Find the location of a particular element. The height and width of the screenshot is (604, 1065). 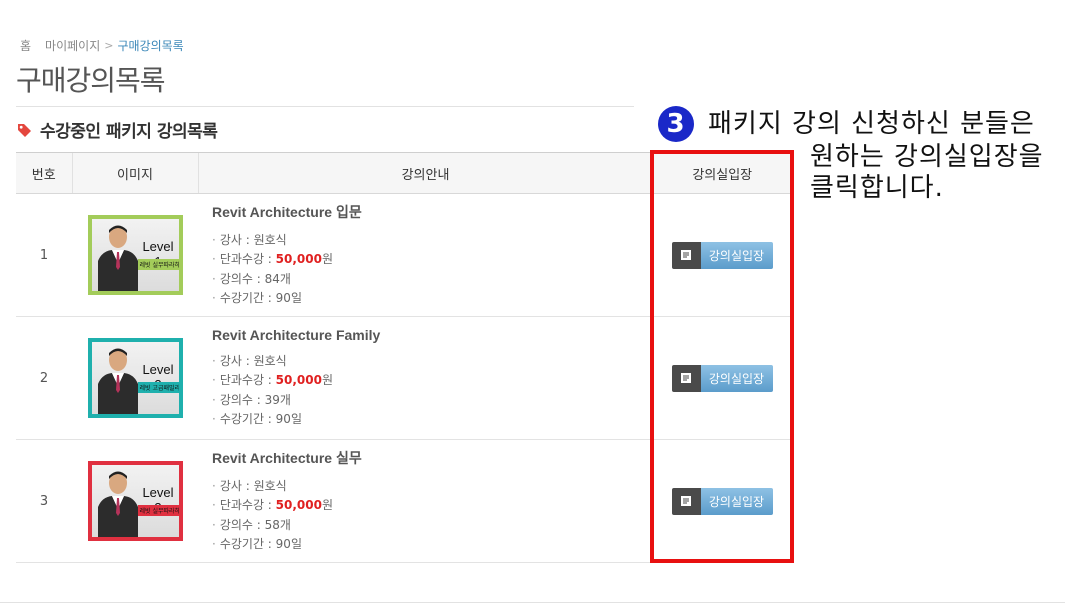

table-header-row: 번호 이미지 강의안내 강의실입장 is located at coordinates (403, 173).